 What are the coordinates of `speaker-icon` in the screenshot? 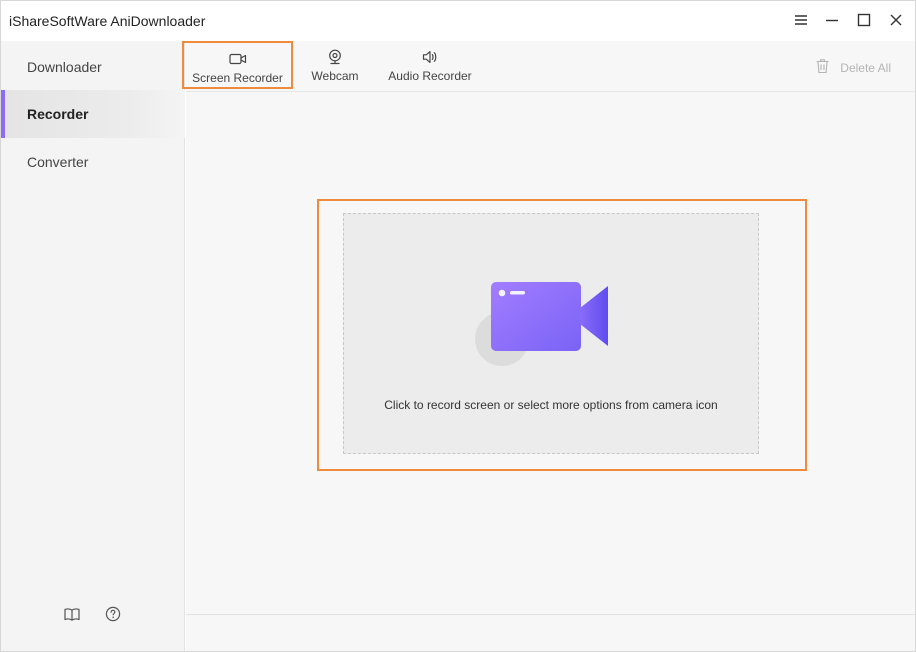 It's located at (430, 57).